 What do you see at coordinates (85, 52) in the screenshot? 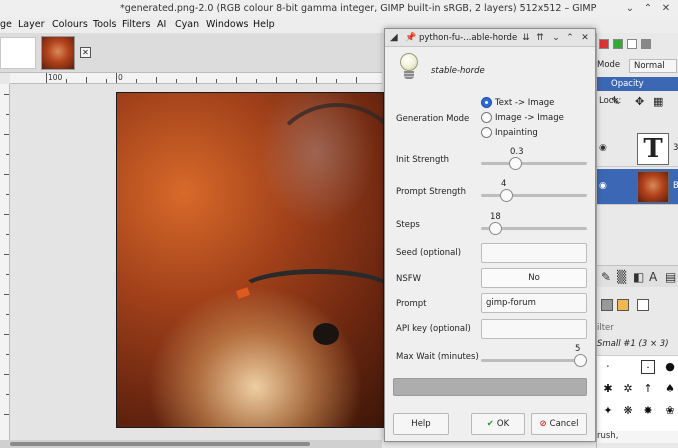
I see `tab-close-icon: ✕` at bounding box center [85, 52].